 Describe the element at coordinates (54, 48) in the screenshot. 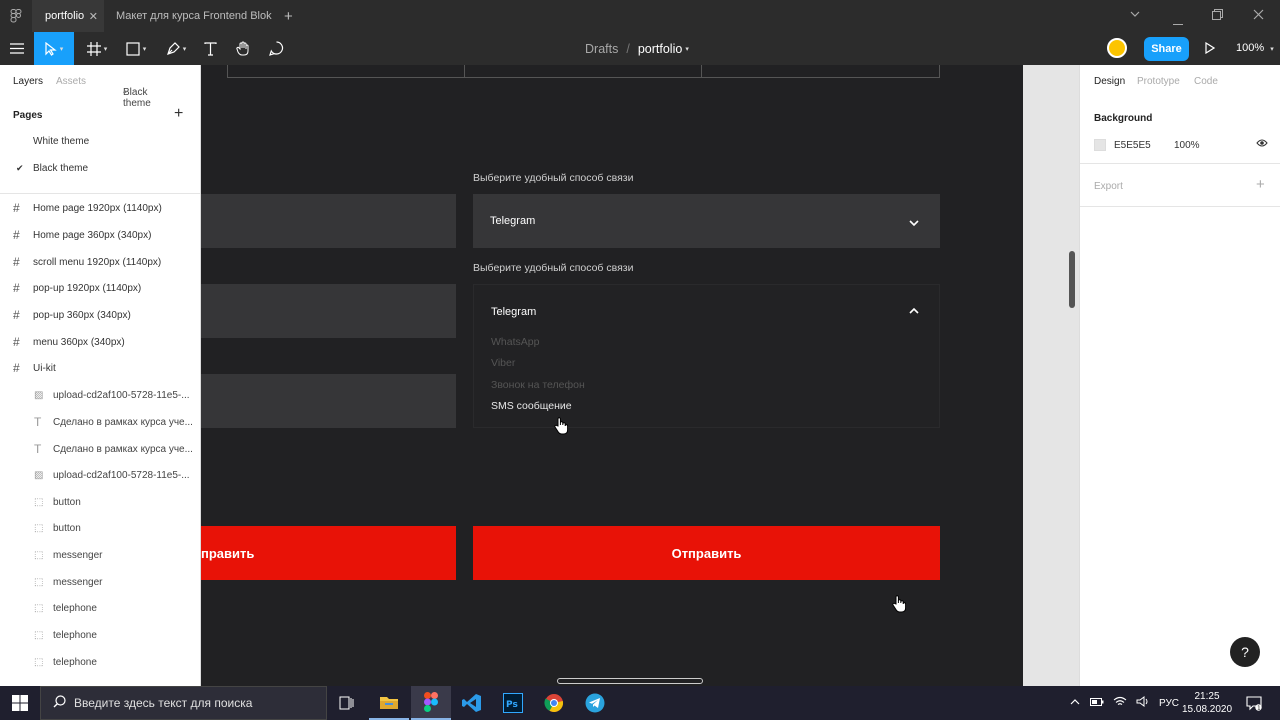

I see `move-tool-button: ▾` at that location.